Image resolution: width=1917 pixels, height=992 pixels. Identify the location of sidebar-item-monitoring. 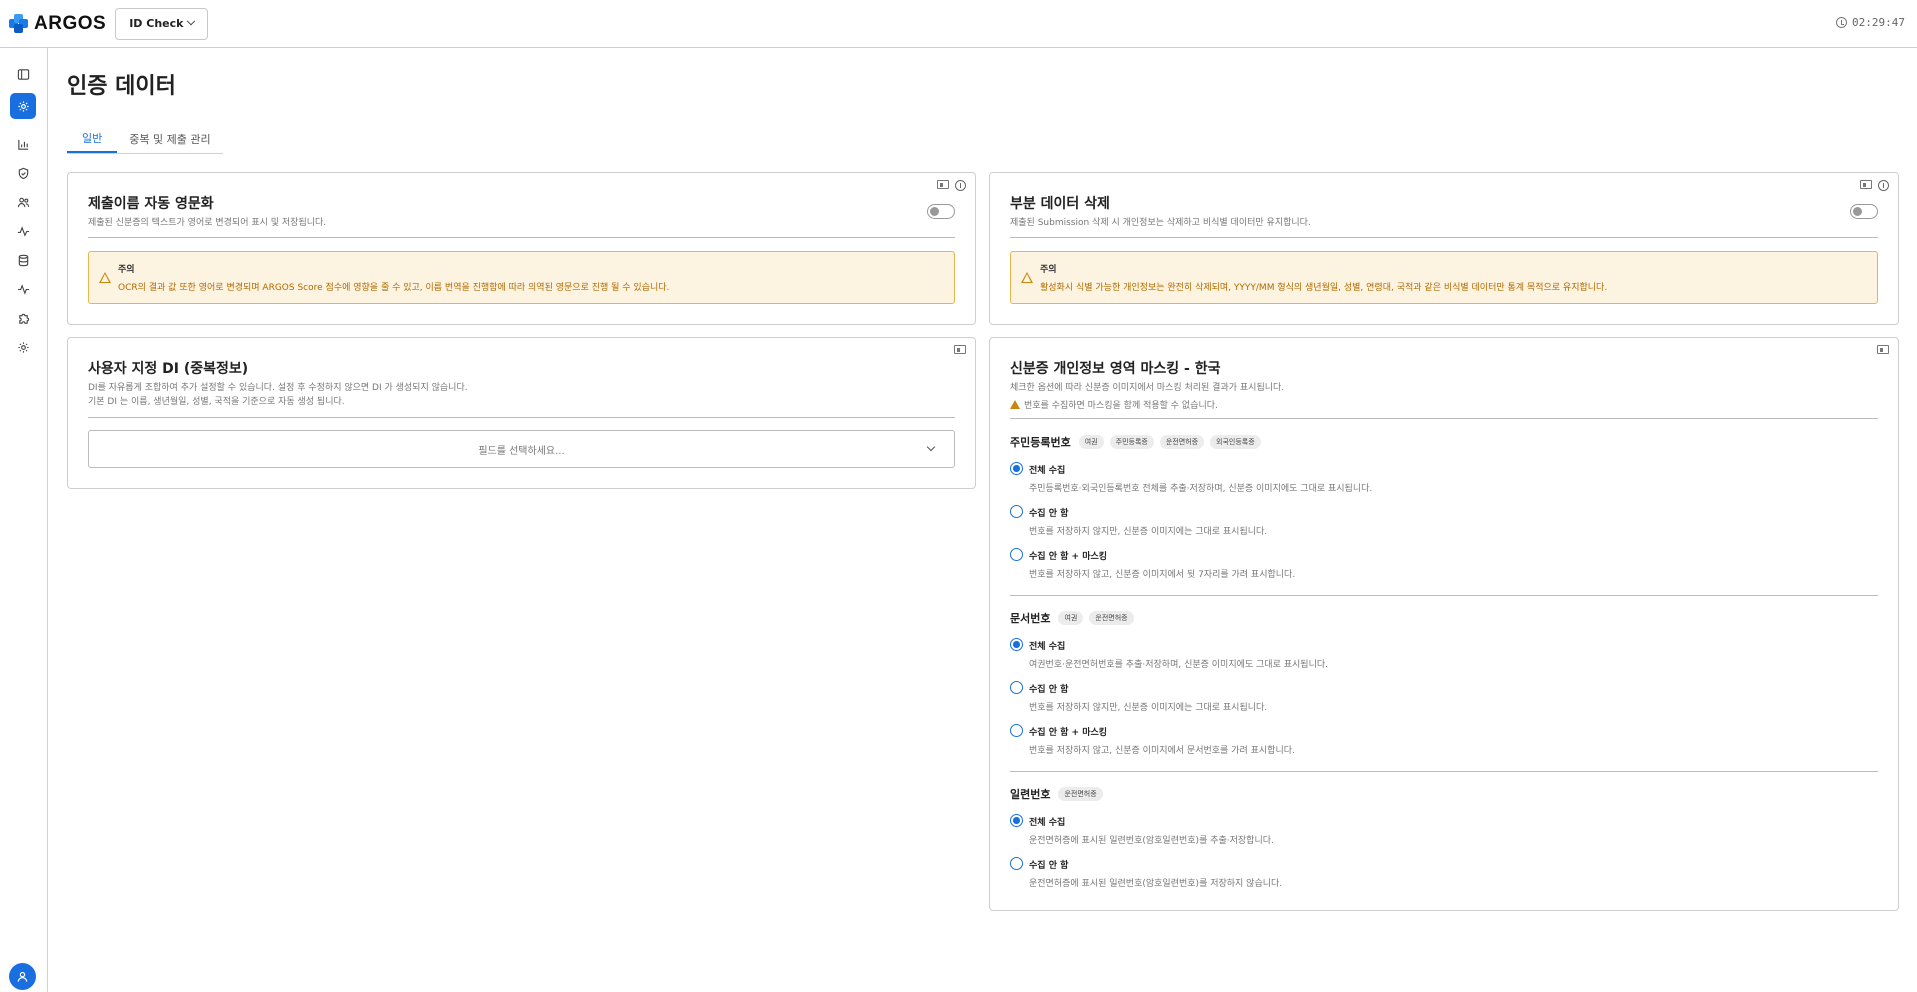
(23, 289).